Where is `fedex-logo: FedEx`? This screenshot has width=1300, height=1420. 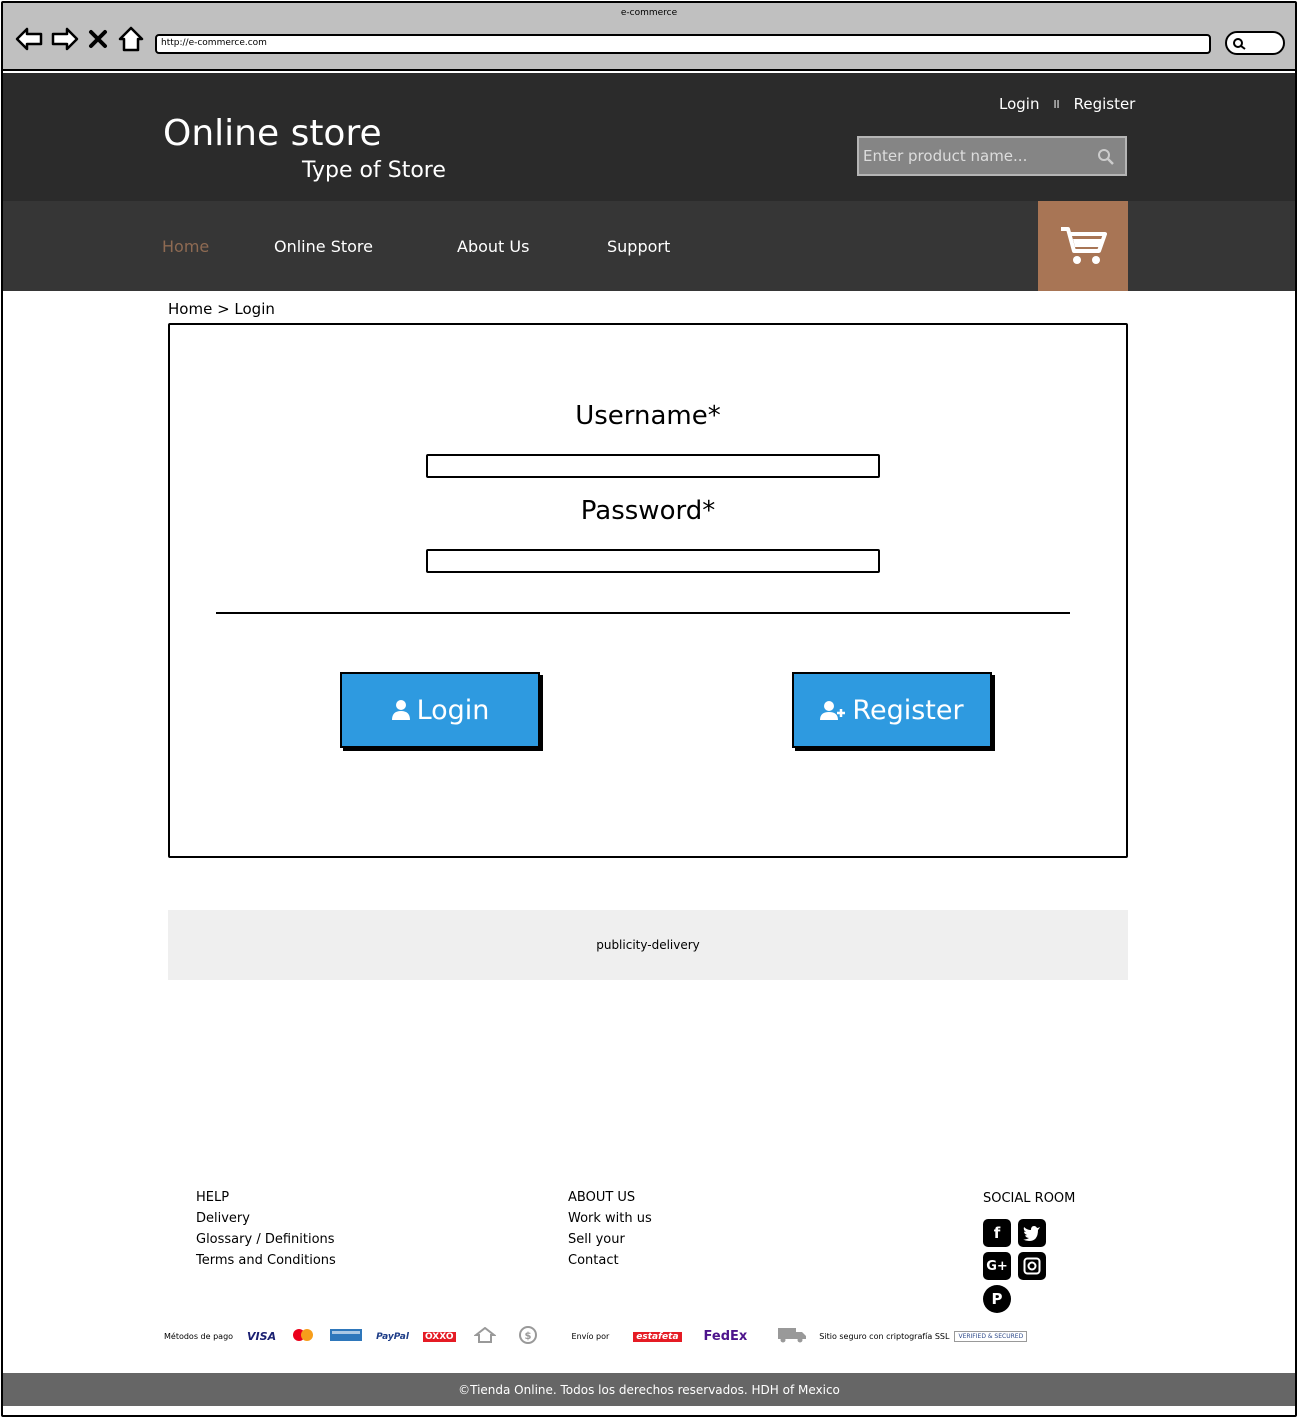
fedex-logo: FedEx is located at coordinates (725, 1336).